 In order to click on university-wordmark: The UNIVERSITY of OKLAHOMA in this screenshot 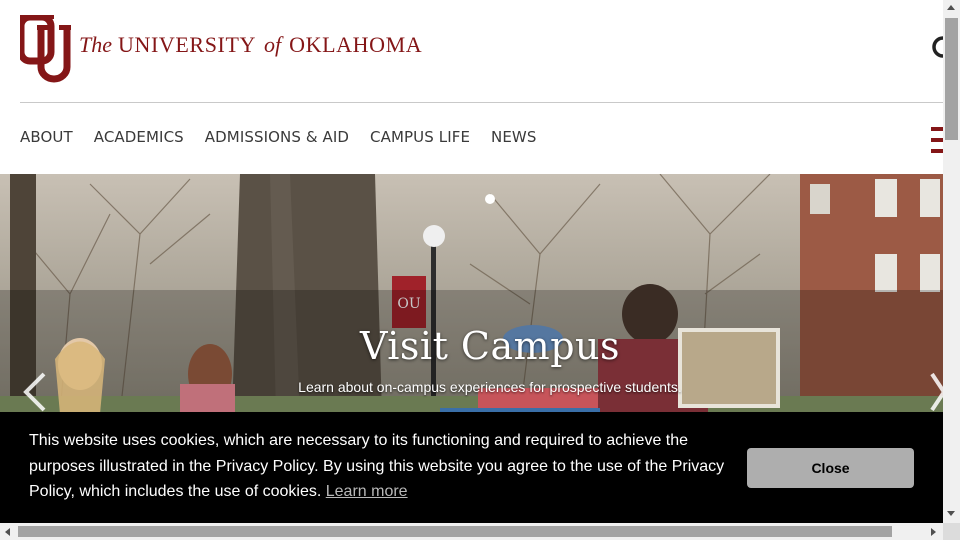, I will do `click(250, 47)`.